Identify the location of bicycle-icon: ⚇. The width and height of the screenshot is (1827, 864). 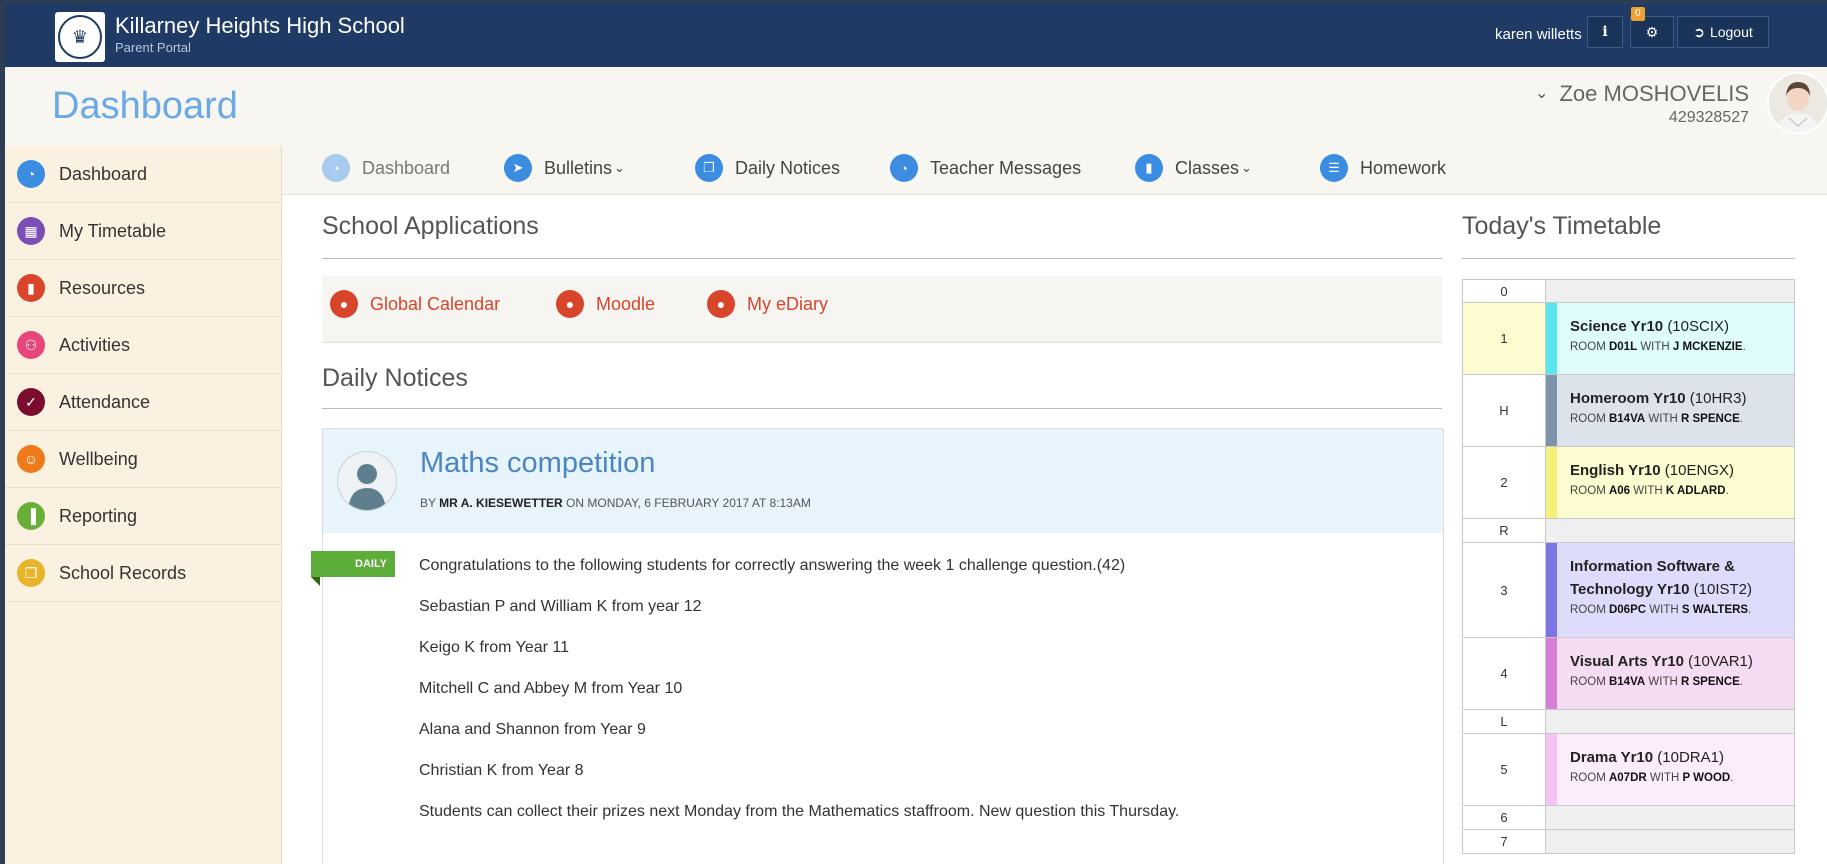
(31, 345).